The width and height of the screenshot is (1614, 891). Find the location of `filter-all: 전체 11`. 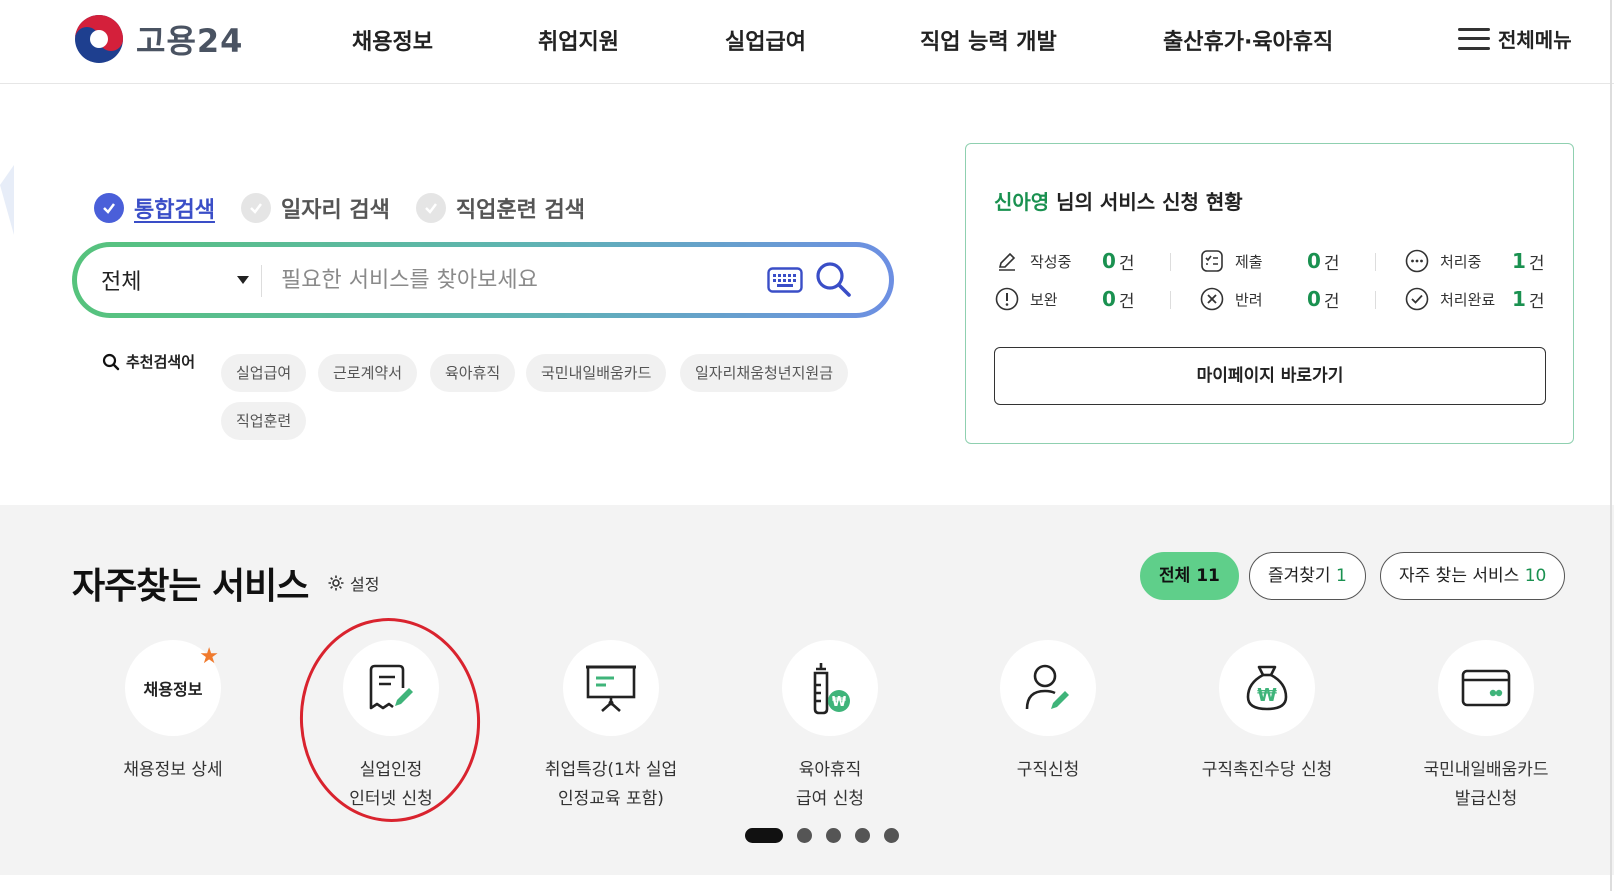

filter-all: 전체 11 is located at coordinates (1189, 576).